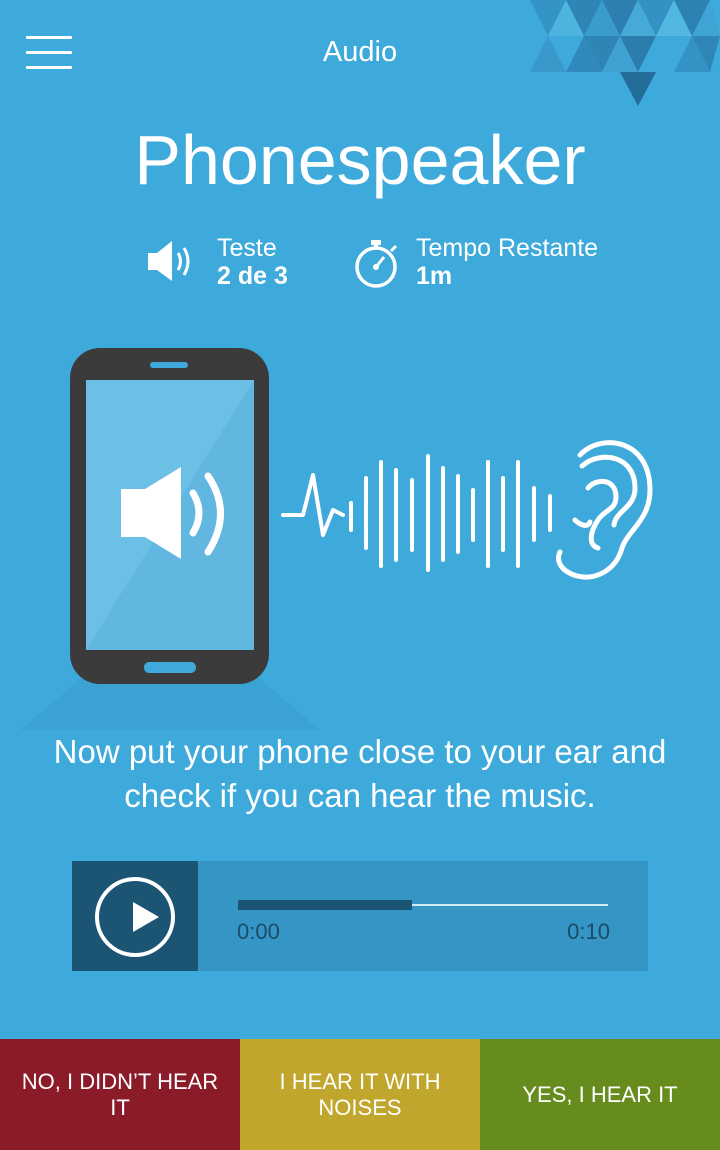  What do you see at coordinates (360, 916) in the screenshot?
I see `audio-player: 0:00 0:10` at bounding box center [360, 916].